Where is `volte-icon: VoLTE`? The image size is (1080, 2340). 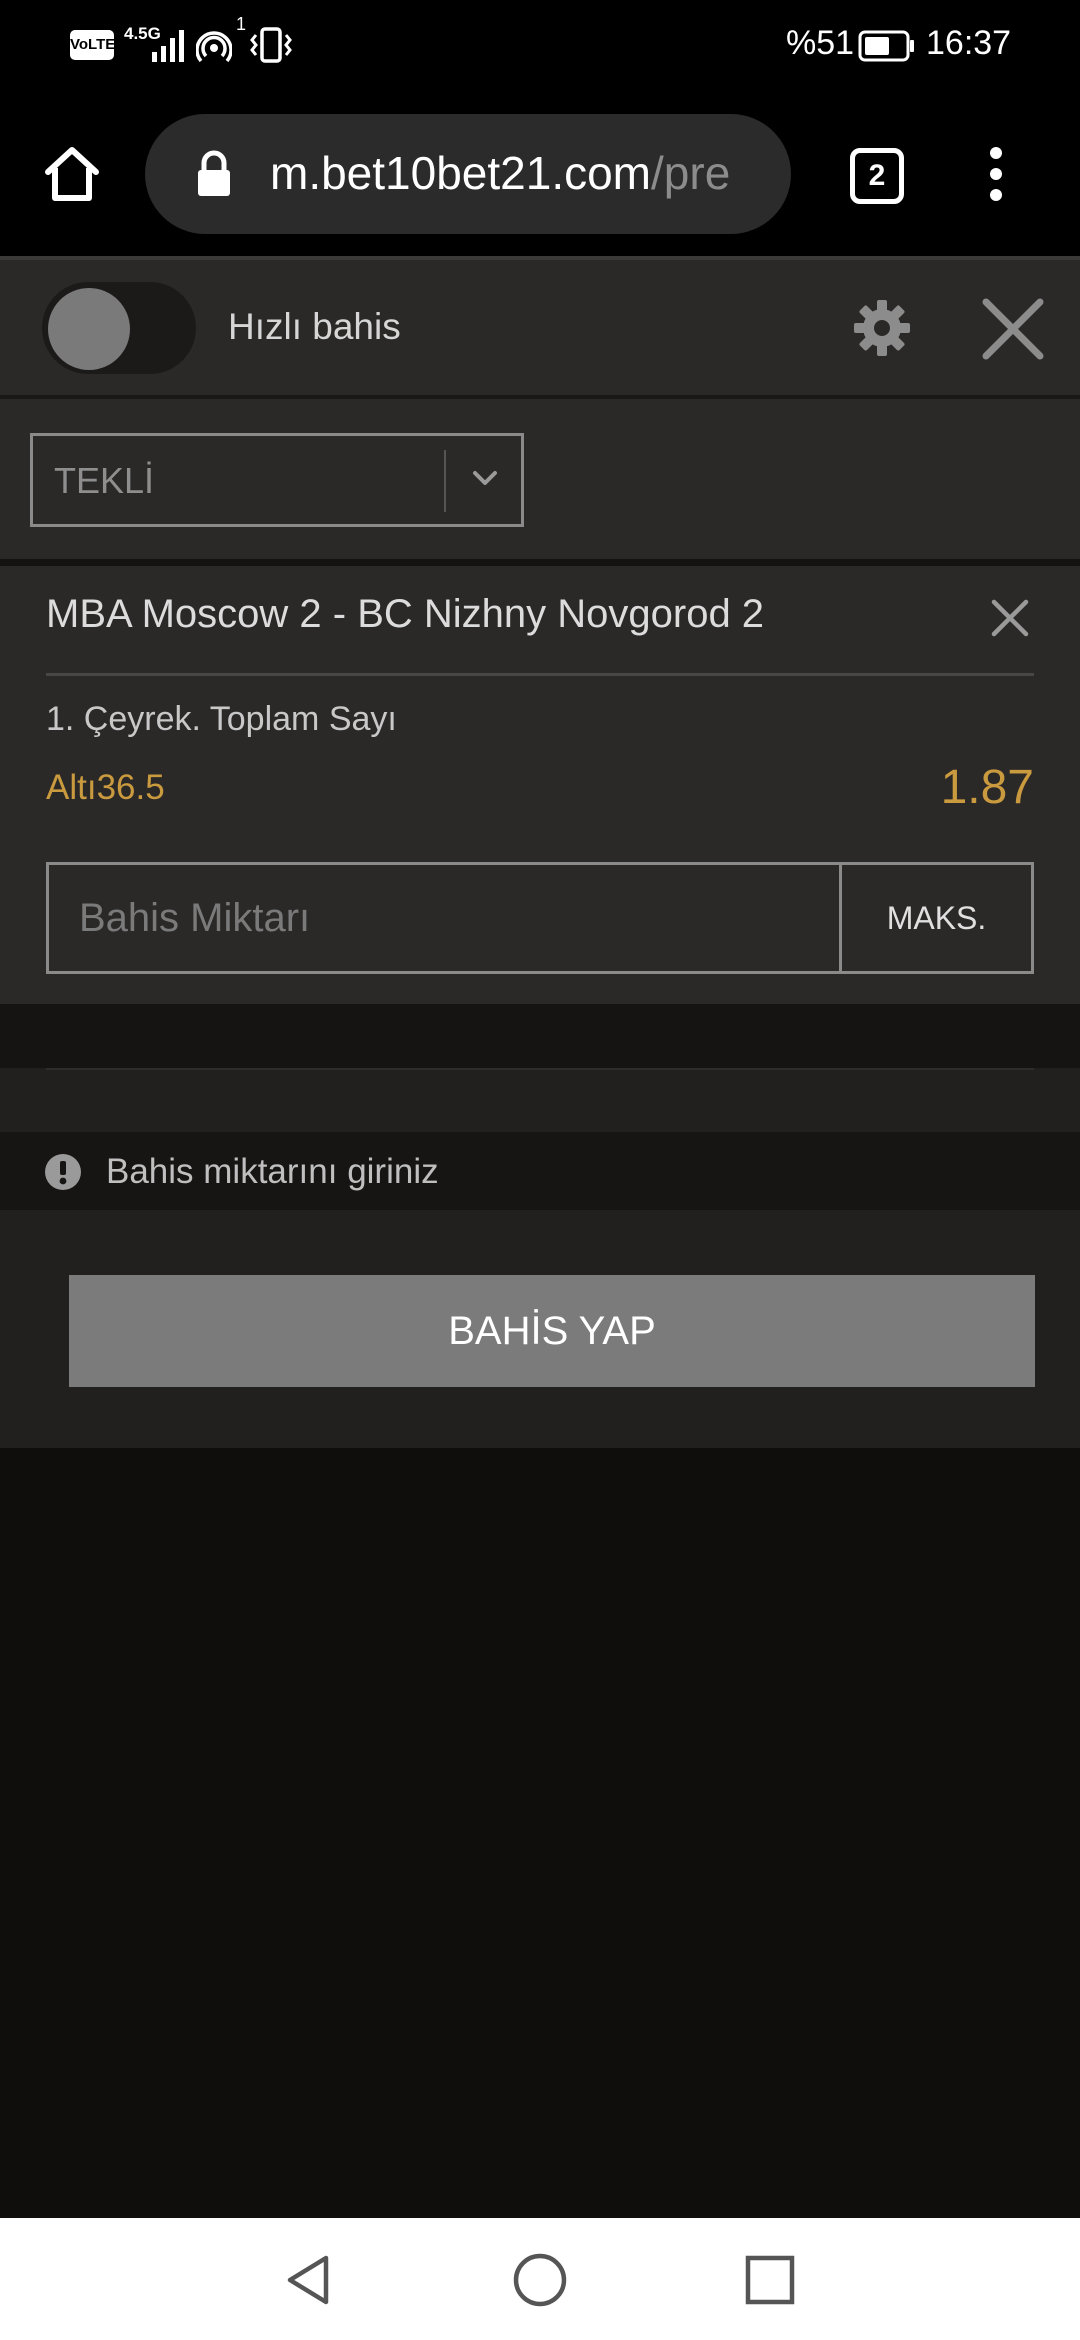
volte-icon: VoLTE is located at coordinates (92, 45).